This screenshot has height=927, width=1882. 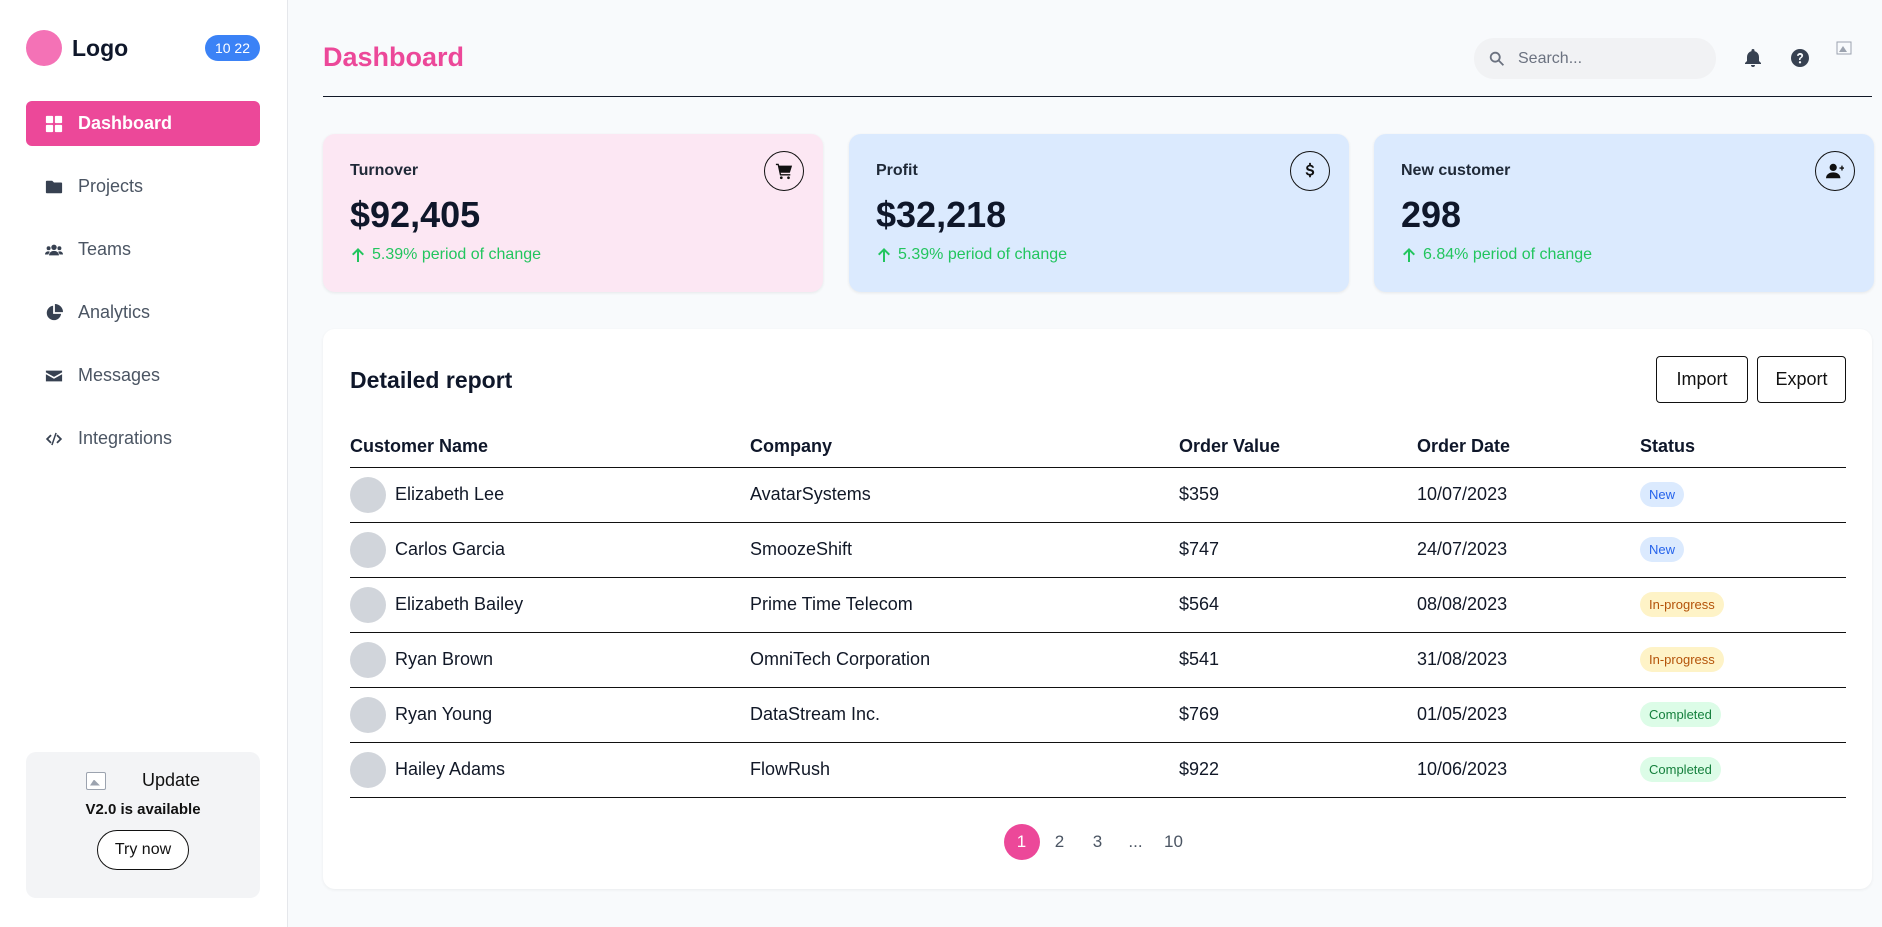 What do you see at coordinates (1497, 58) in the screenshot?
I see `search-icon` at bounding box center [1497, 58].